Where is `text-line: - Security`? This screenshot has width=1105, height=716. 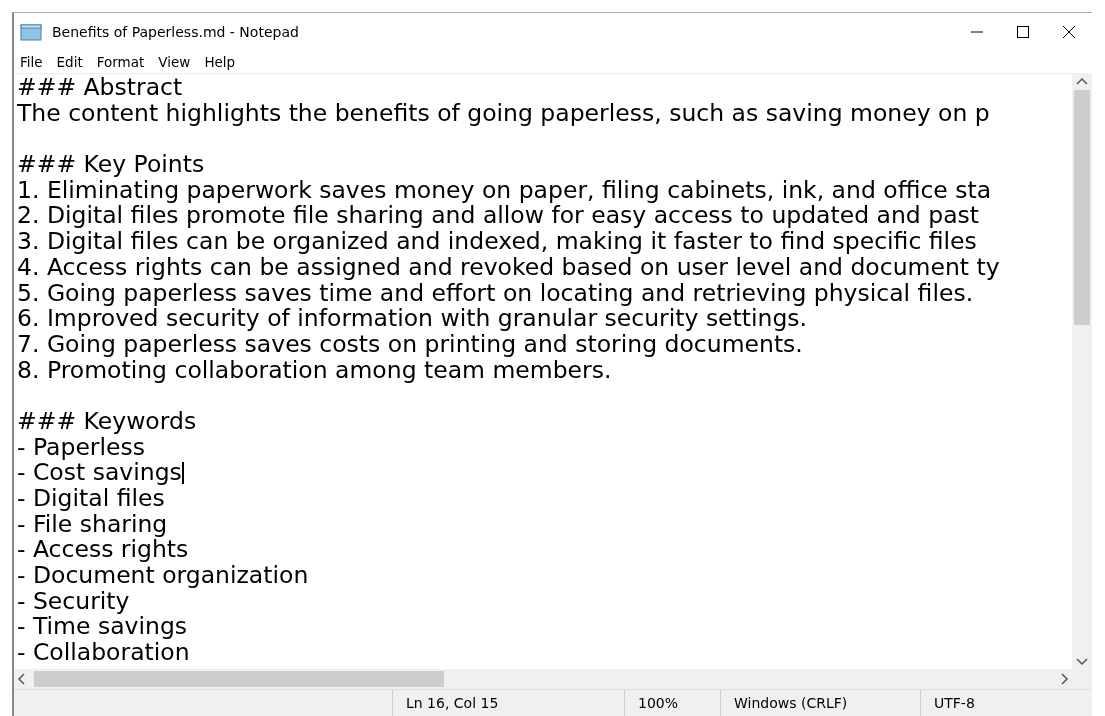 text-line: - Security is located at coordinates (73, 601).